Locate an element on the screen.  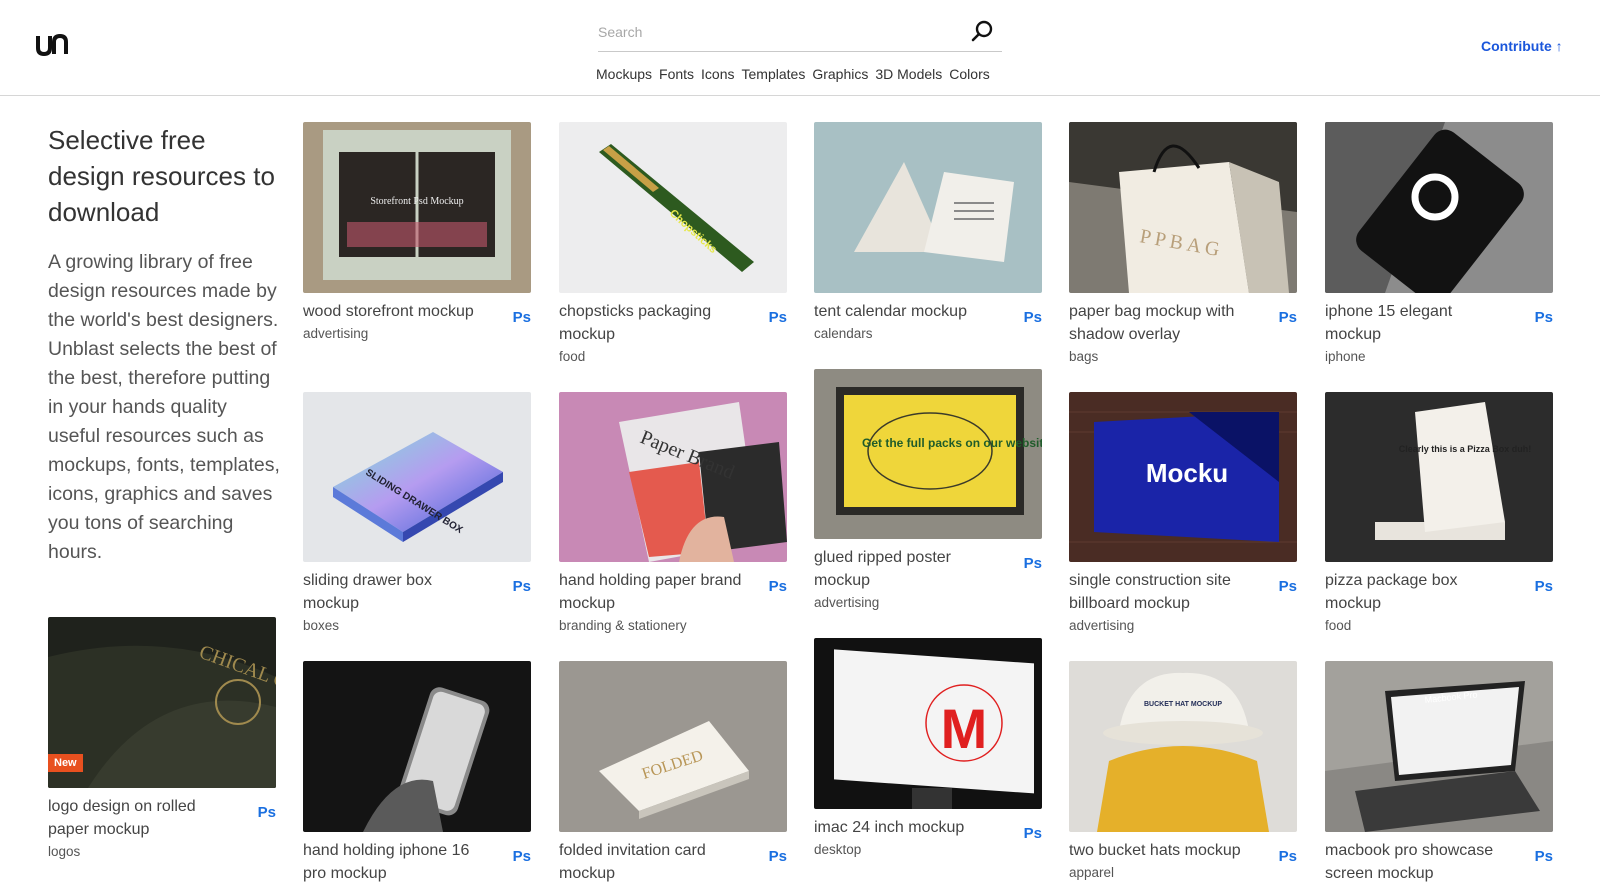
card-category: branding & stationery is located at coordinates (673, 625).